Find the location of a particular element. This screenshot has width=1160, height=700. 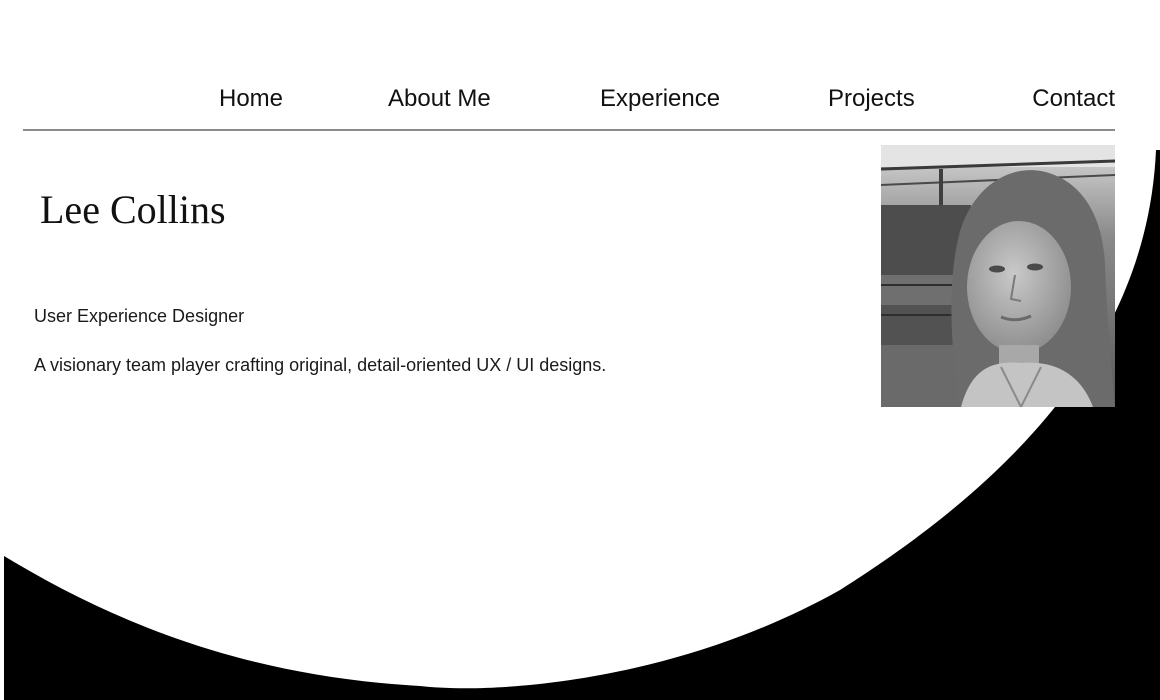

nav-item-experience: Experience is located at coordinates (660, 99).